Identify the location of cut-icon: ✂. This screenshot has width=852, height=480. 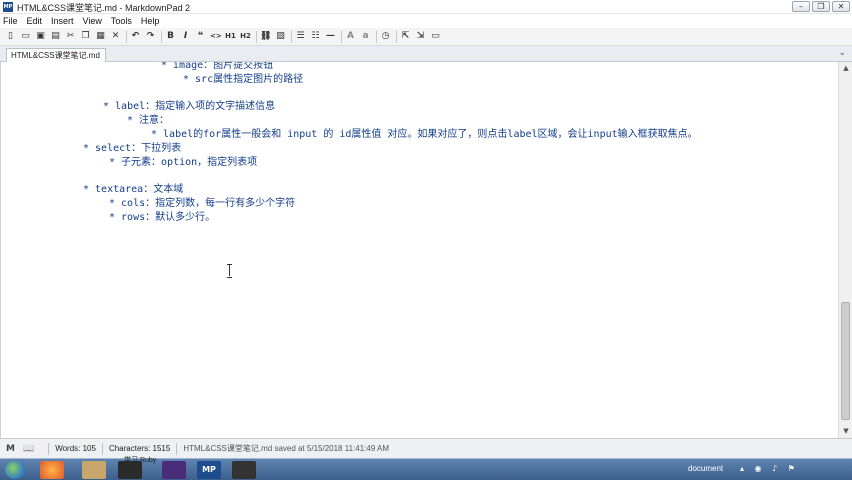
(70, 36).